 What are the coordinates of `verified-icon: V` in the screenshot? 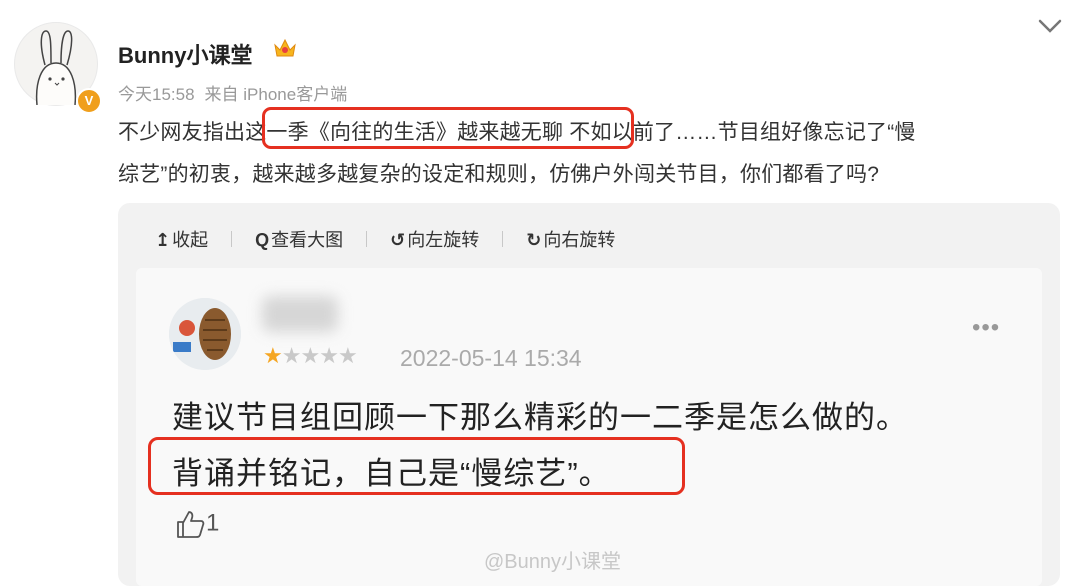 It's located at (89, 101).